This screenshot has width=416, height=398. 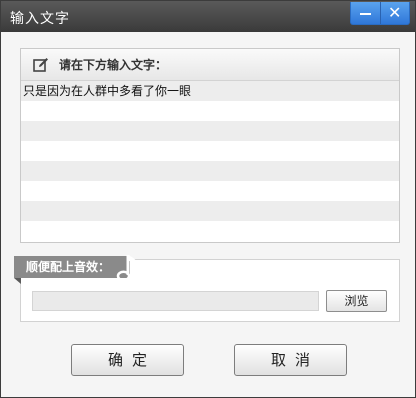 What do you see at coordinates (127, 360) in the screenshot?
I see `ok-button: 确定` at bounding box center [127, 360].